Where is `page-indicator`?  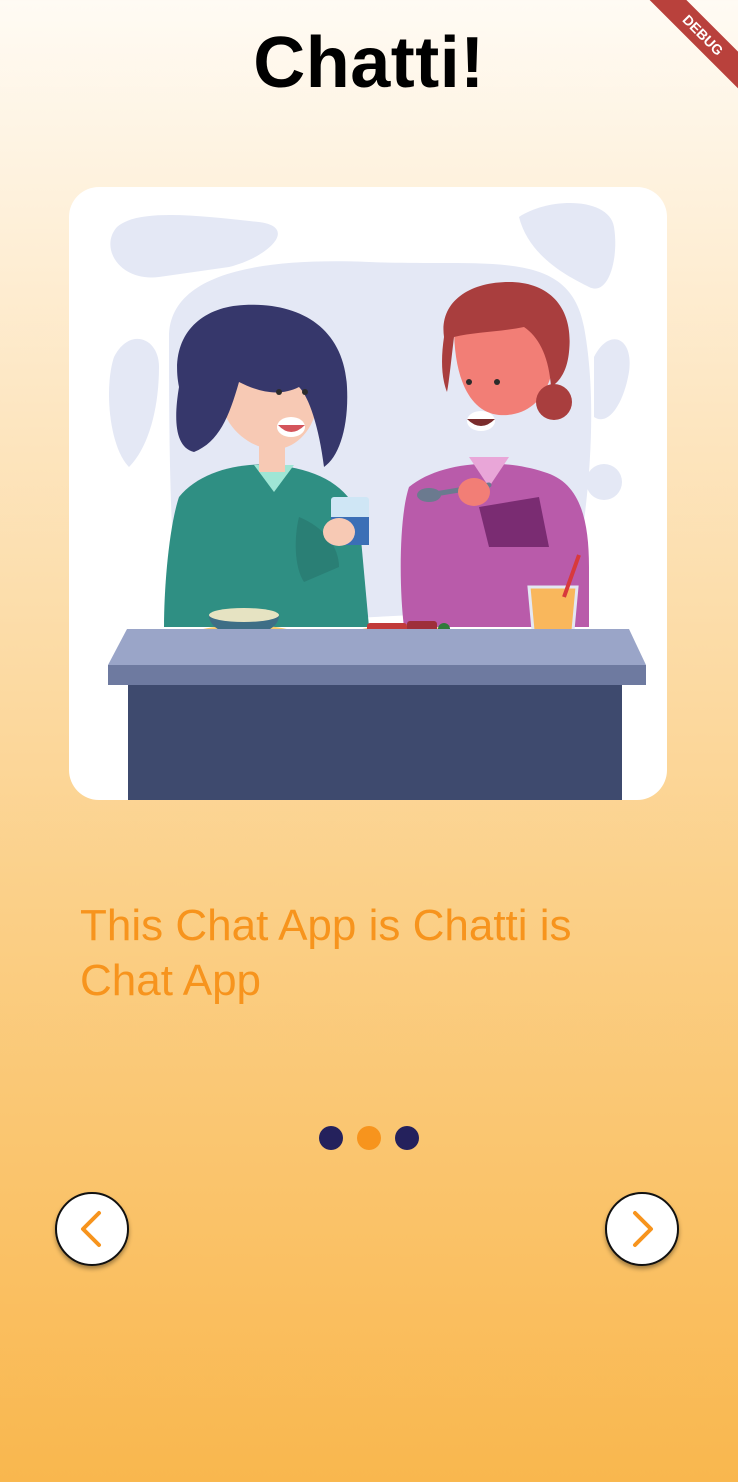 page-indicator is located at coordinates (369, 1138).